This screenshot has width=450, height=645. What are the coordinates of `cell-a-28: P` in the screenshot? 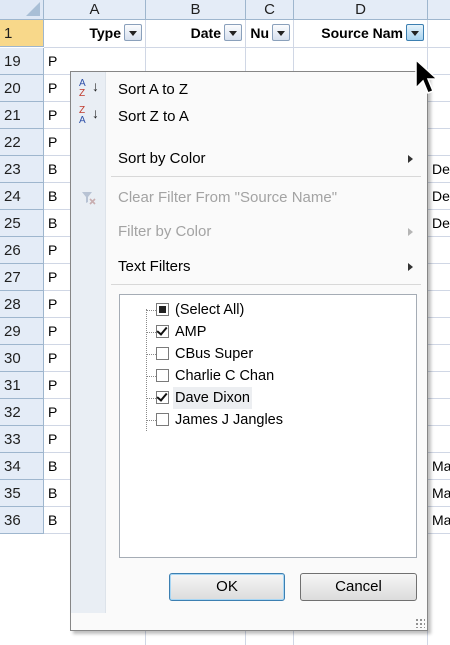 It's located at (52, 304).